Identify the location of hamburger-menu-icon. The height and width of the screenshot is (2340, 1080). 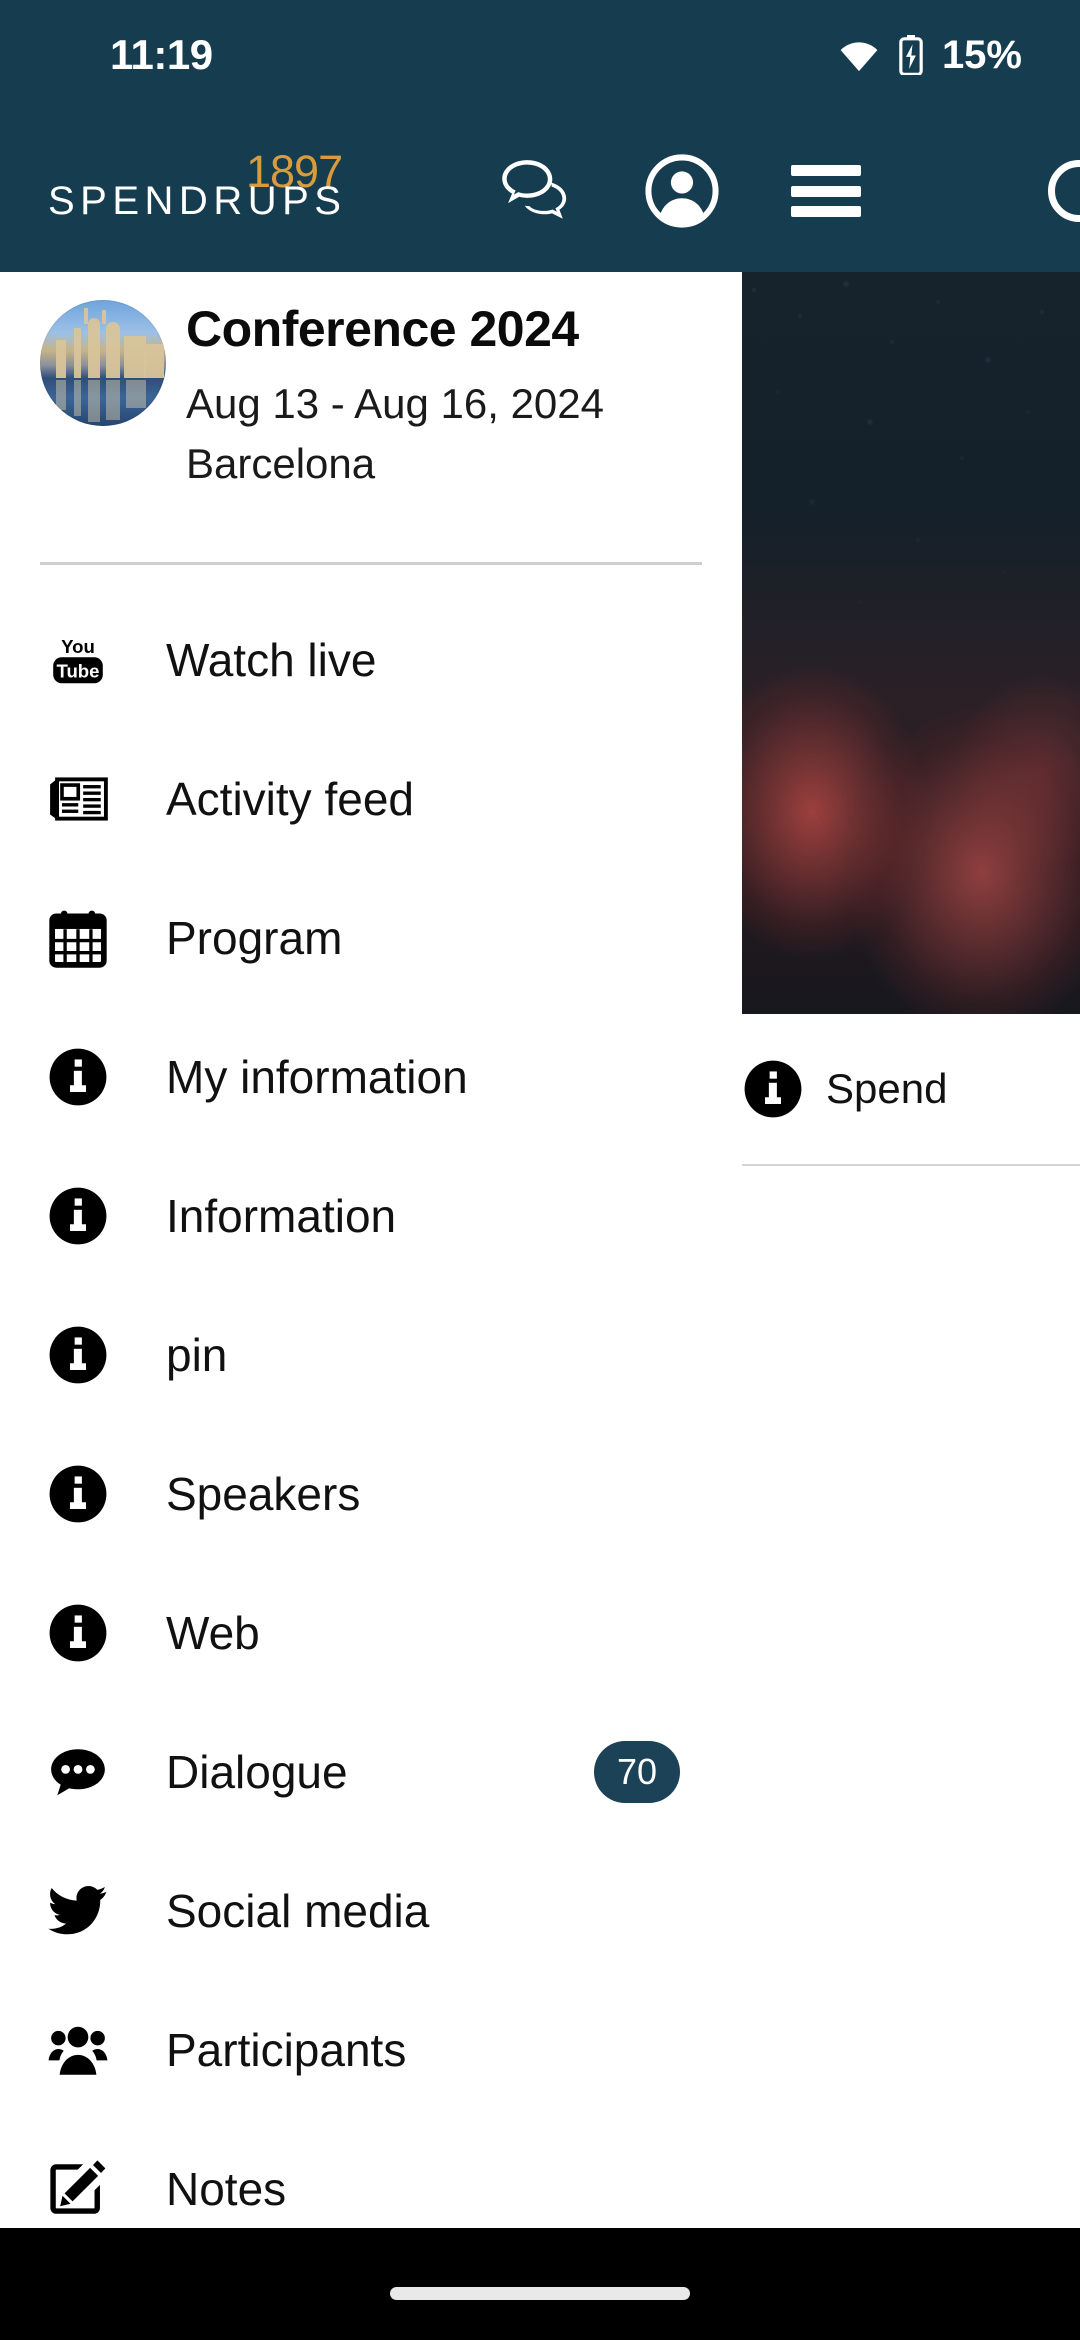
(826, 191).